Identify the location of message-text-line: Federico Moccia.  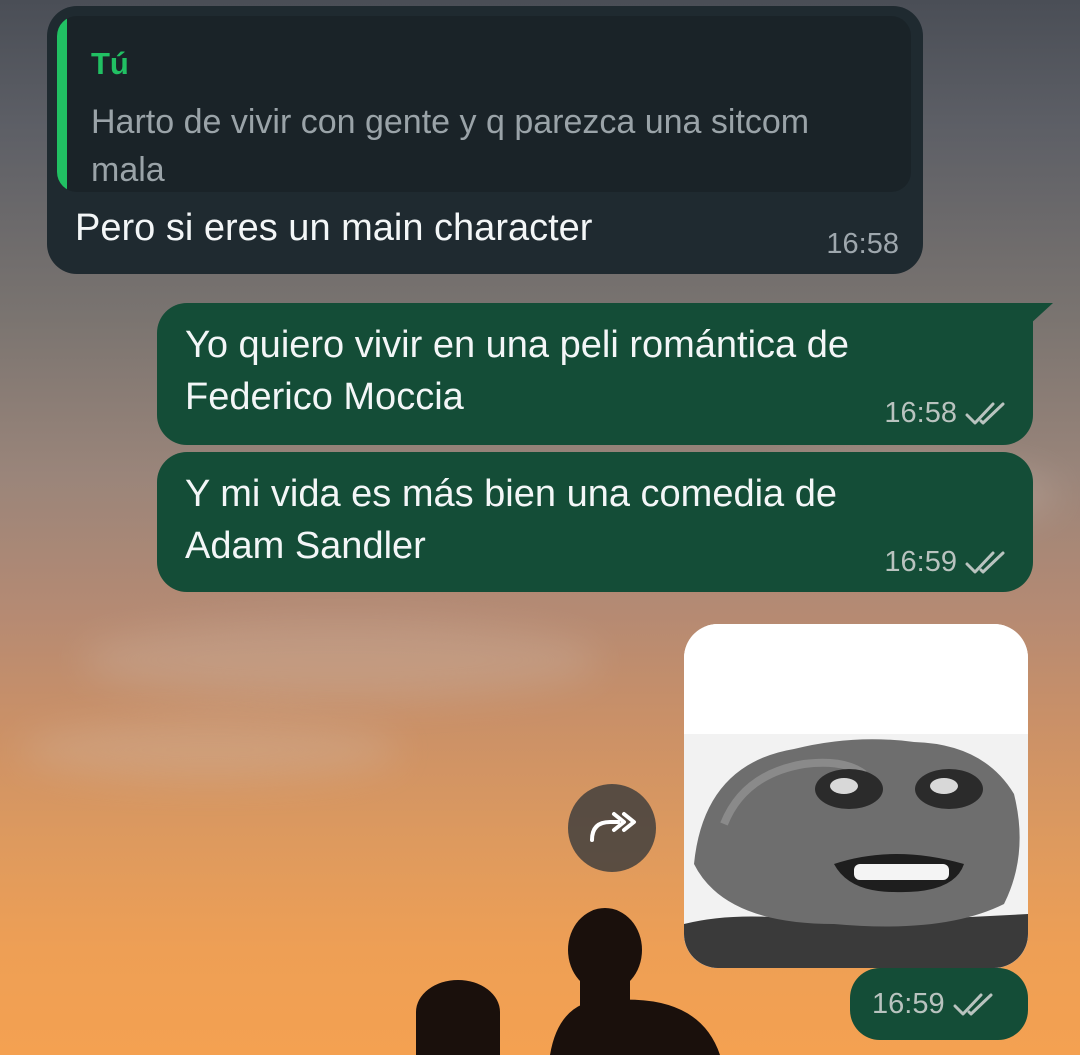
(324, 397).